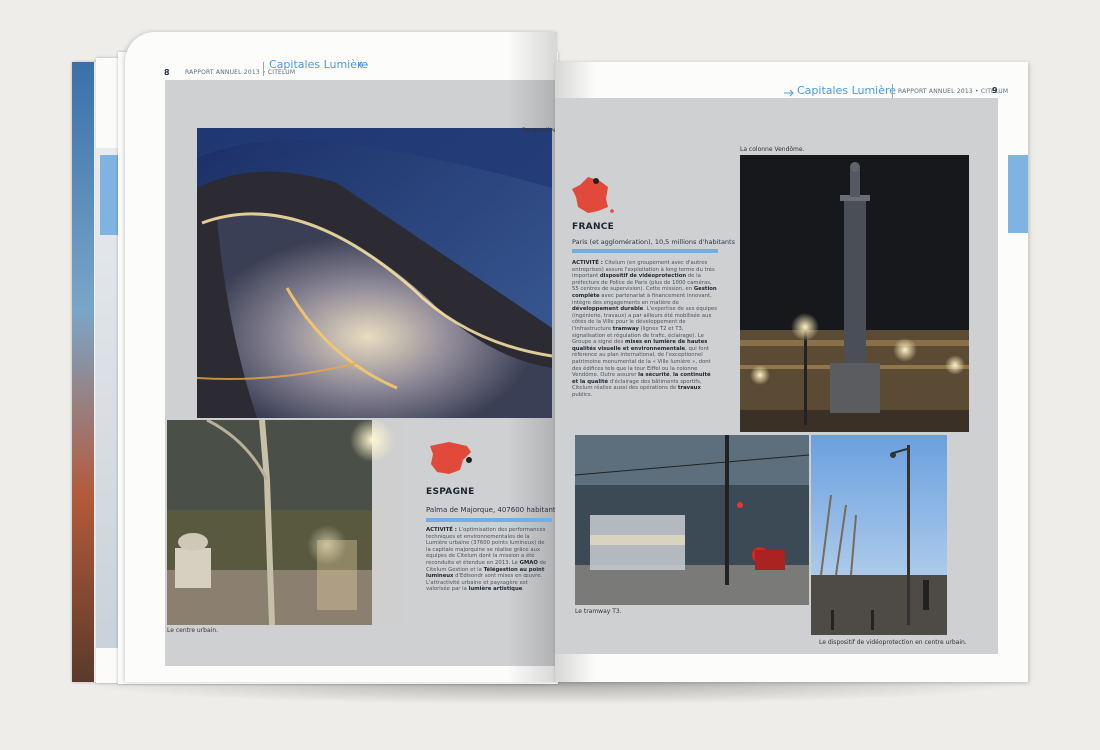 This screenshot has width=1100, height=750. What do you see at coordinates (495, 589) in the screenshot?
I see `body-emphasis: lumière artistique` at bounding box center [495, 589].